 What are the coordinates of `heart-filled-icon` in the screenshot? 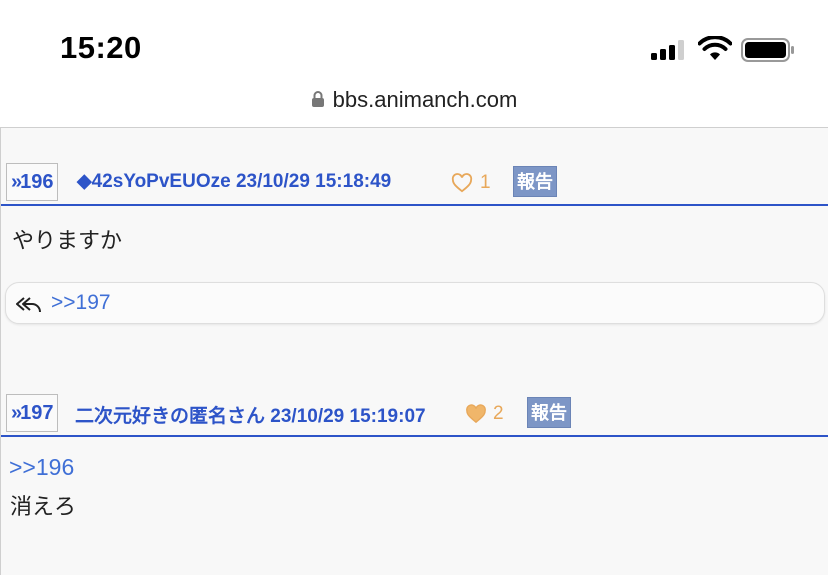 It's located at (476, 414).